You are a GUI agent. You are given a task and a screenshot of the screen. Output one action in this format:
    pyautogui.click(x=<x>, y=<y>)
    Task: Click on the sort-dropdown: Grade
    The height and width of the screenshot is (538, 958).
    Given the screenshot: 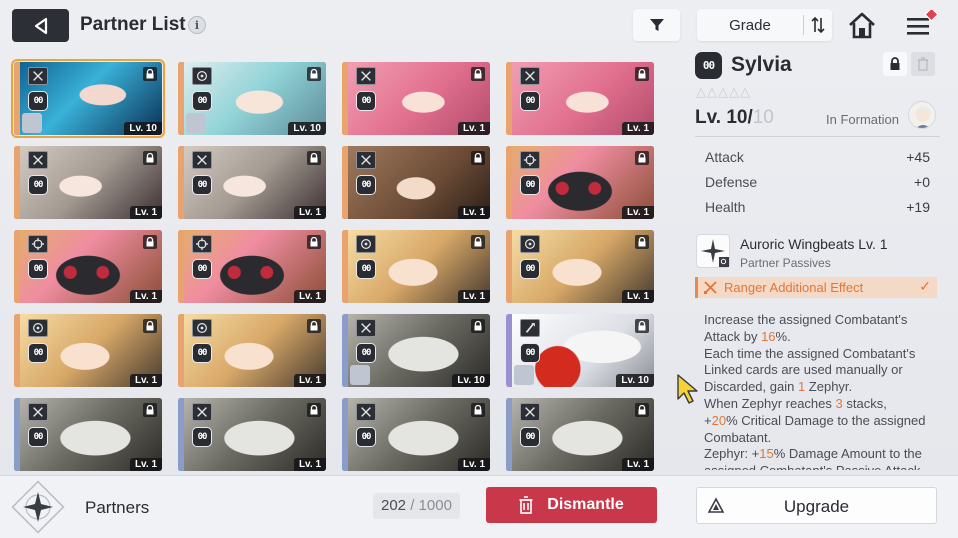 What is the action you would take?
    pyautogui.click(x=764, y=25)
    